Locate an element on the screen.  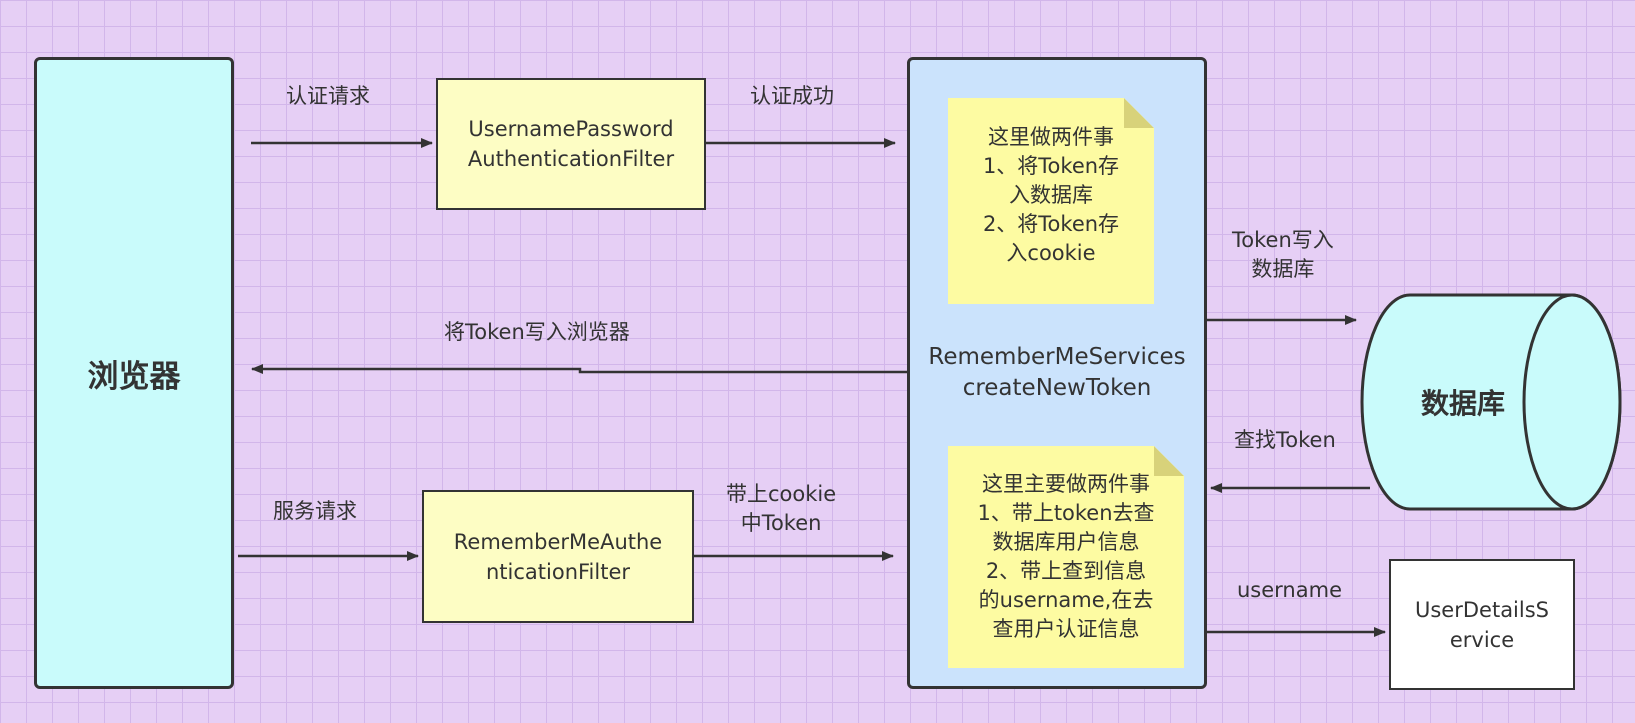
note-line: 这里做两件事 is located at coordinates (1051, 136).